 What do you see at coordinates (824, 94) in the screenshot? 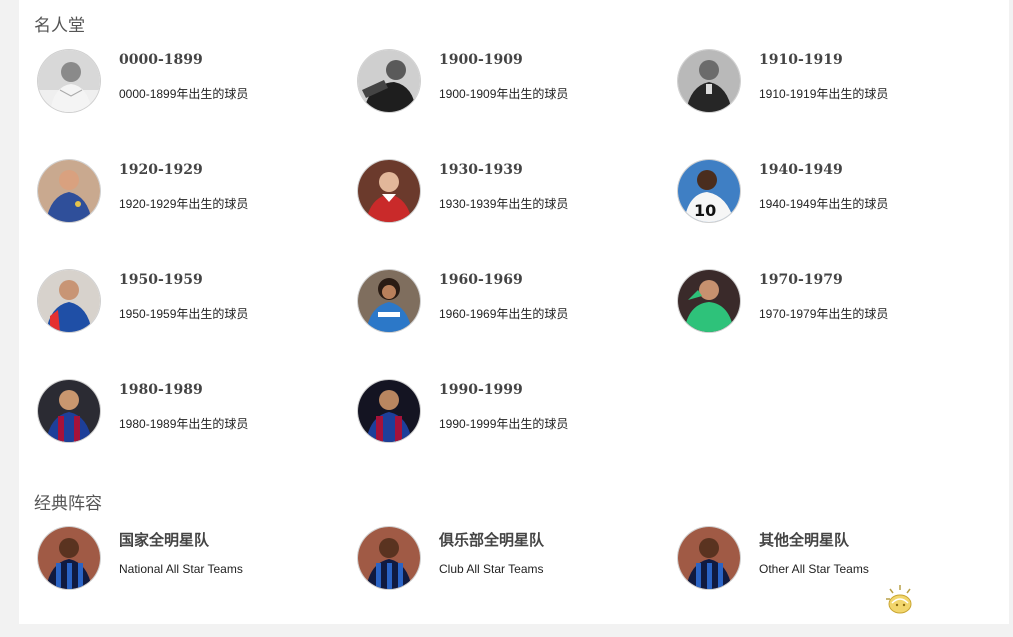
I see `decade-subtitle: 1910-1919年出生的球员` at bounding box center [824, 94].